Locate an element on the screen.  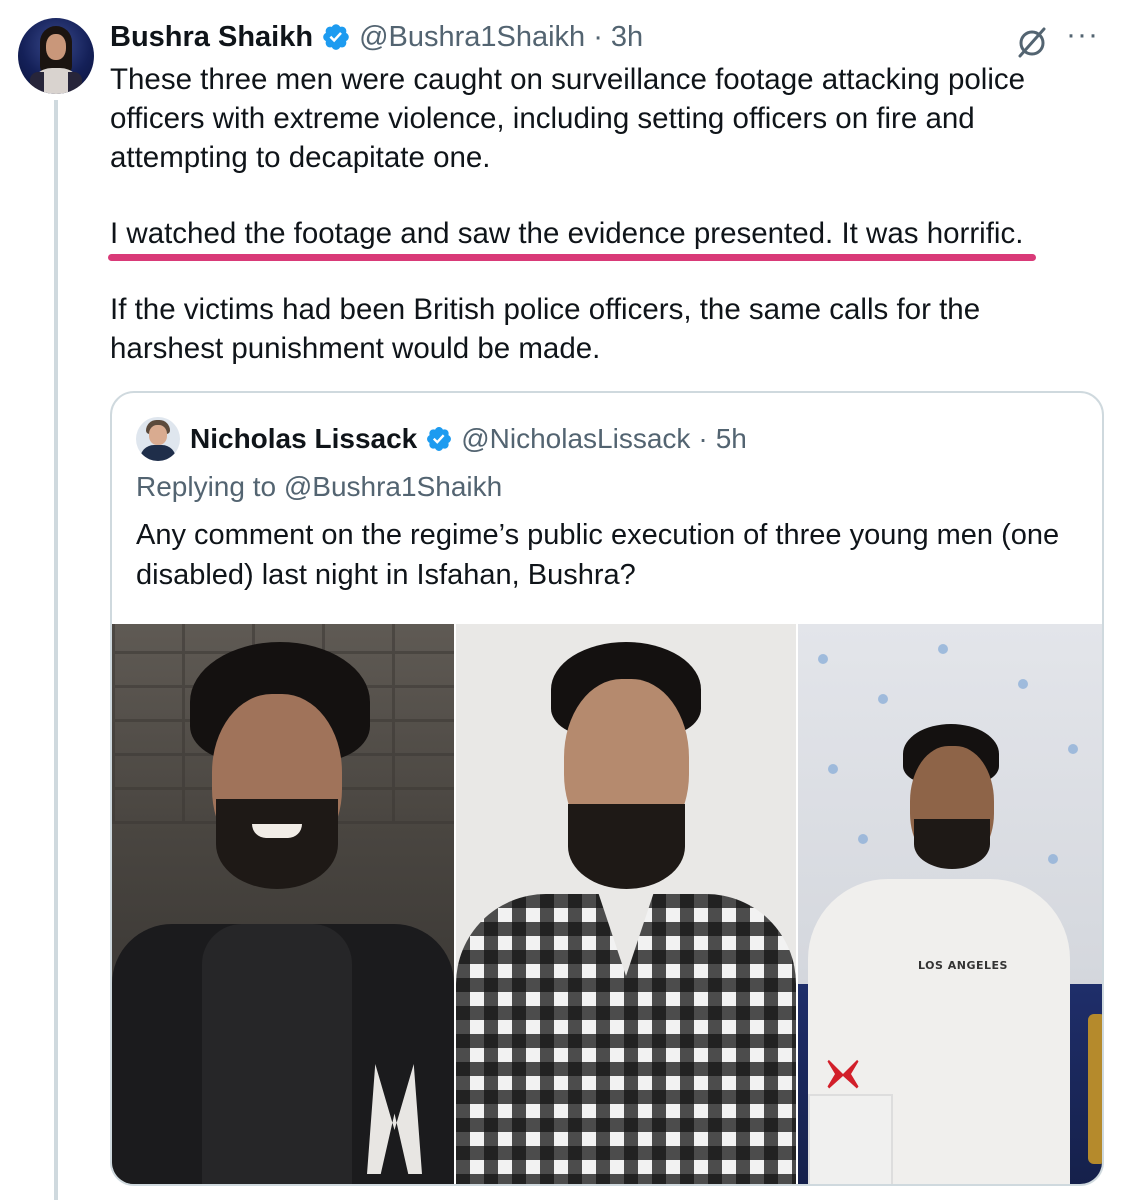
shirt-print: LOS ANGELES is located at coordinates (963, 965).